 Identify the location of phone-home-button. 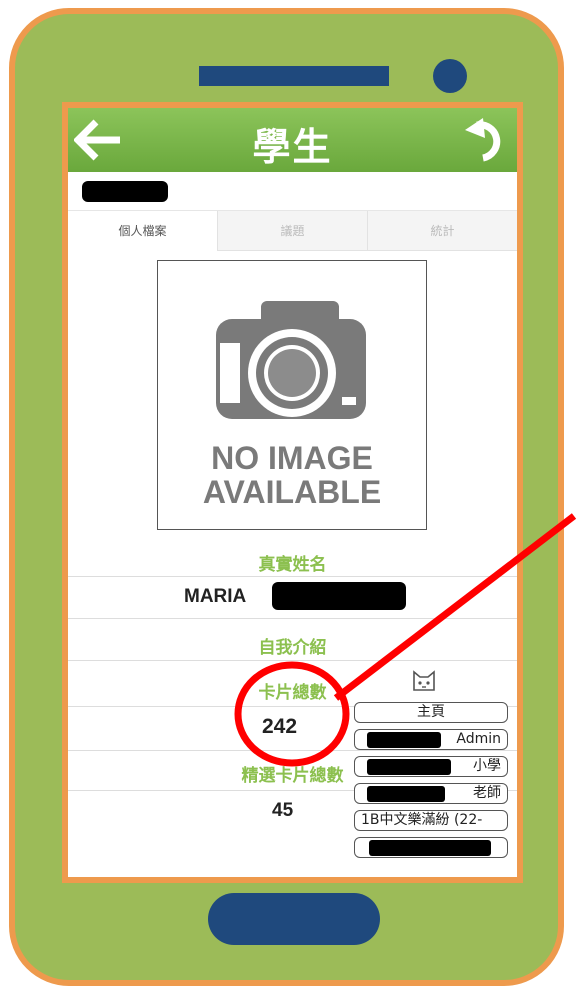
(294, 919).